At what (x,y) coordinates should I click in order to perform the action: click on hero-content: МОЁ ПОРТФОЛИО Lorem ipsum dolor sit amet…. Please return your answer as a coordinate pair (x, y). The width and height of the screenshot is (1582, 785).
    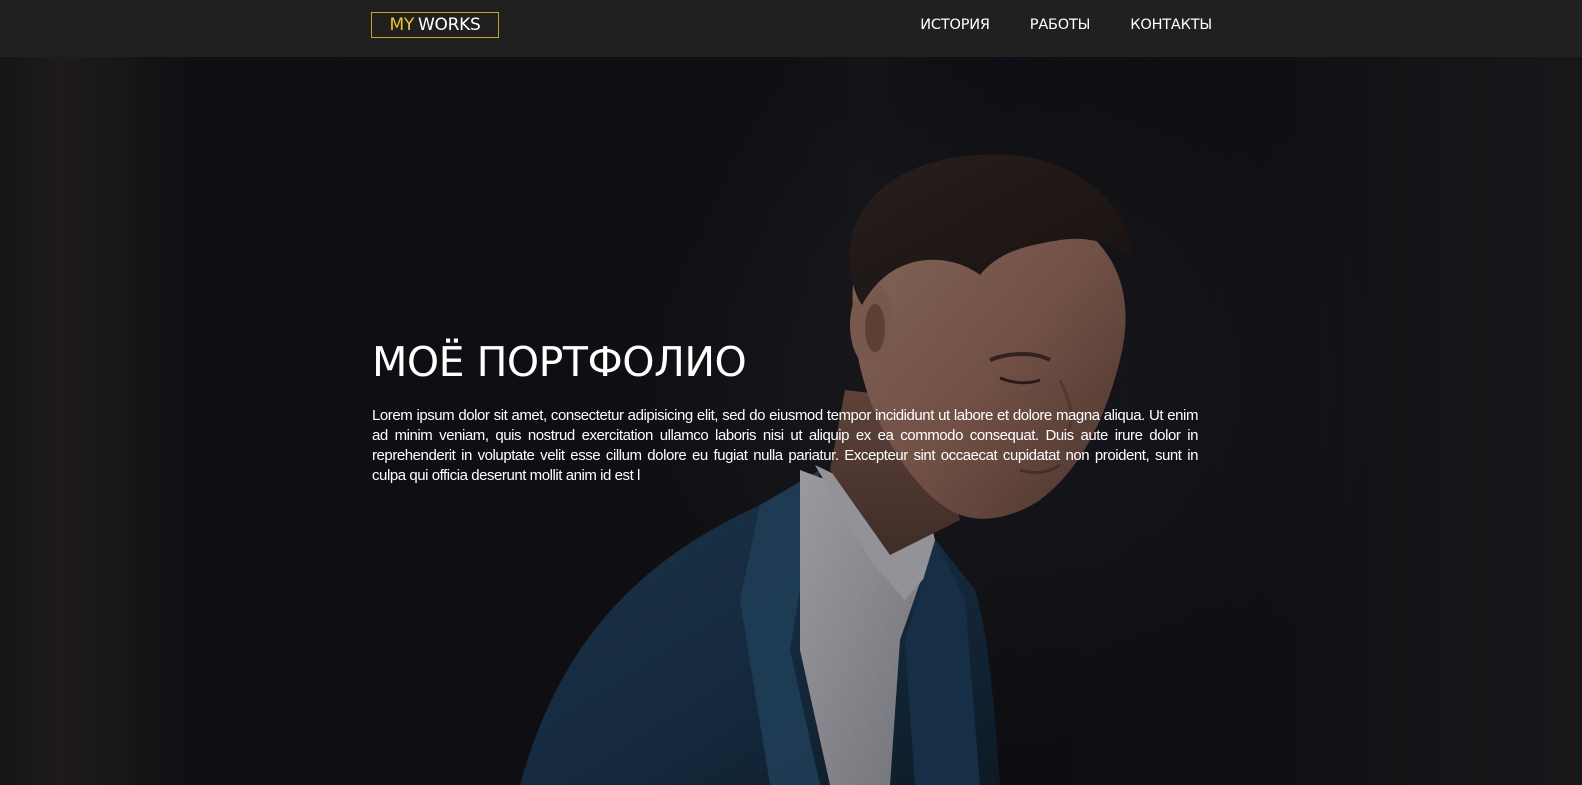
    Looking at the image, I should click on (785, 411).